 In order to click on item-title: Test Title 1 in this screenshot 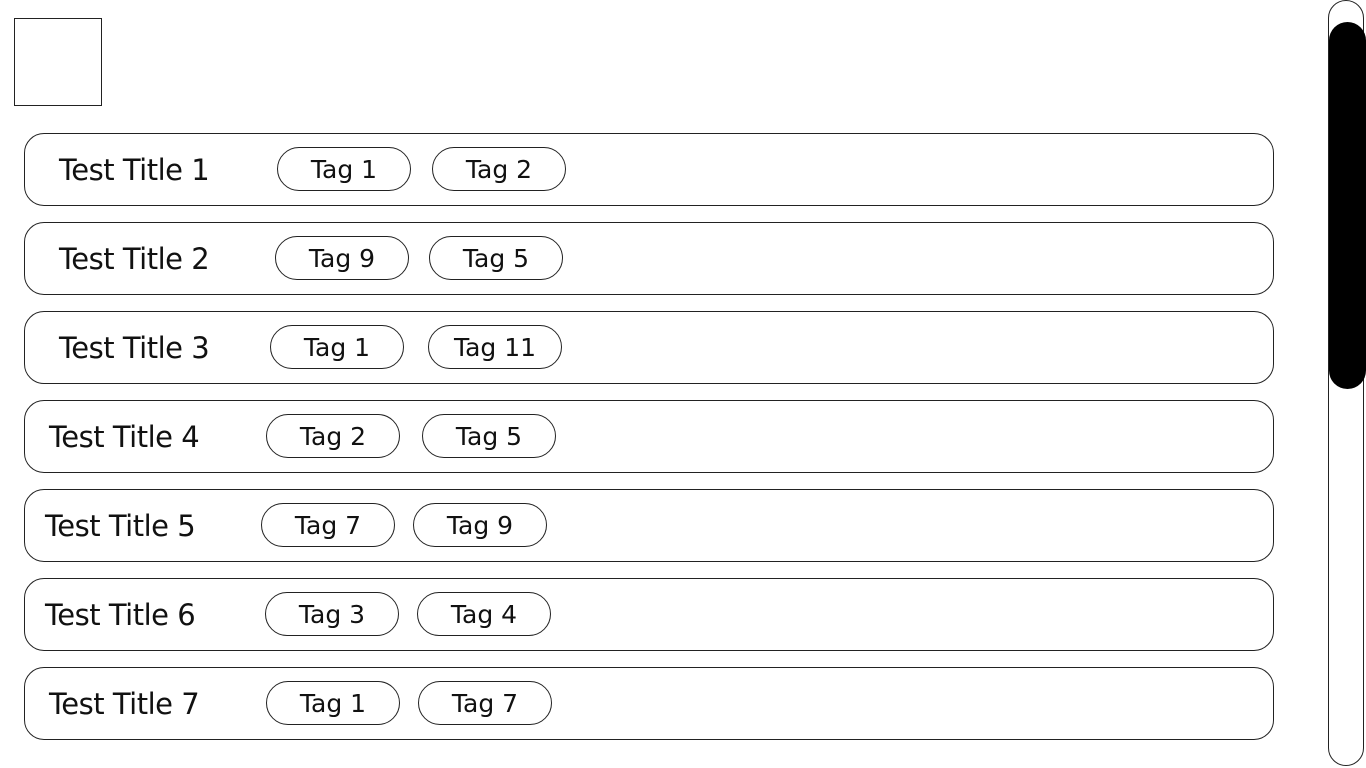, I will do `click(134, 169)`.